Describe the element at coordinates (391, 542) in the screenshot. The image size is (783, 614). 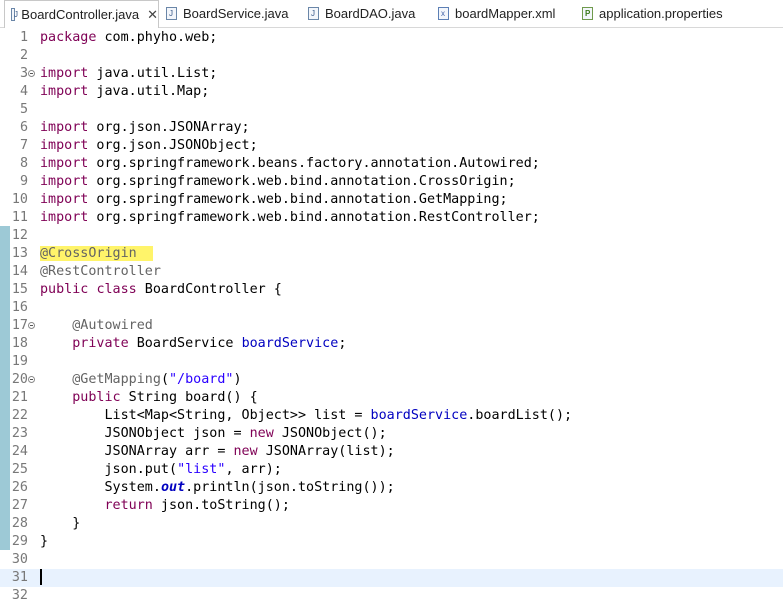
I see `code-line: 29}` at that location.